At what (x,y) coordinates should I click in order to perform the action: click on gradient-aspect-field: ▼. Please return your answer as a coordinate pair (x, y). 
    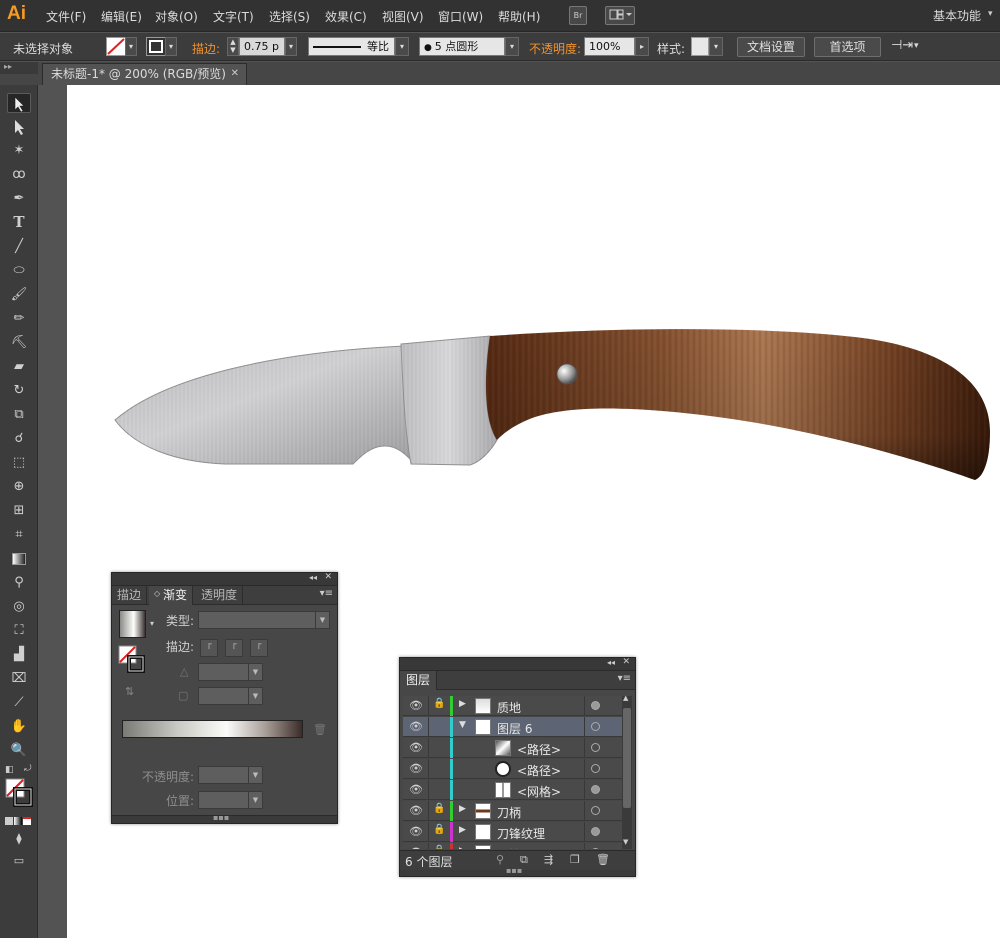
    Looking at the image, I should click on (230, 696).